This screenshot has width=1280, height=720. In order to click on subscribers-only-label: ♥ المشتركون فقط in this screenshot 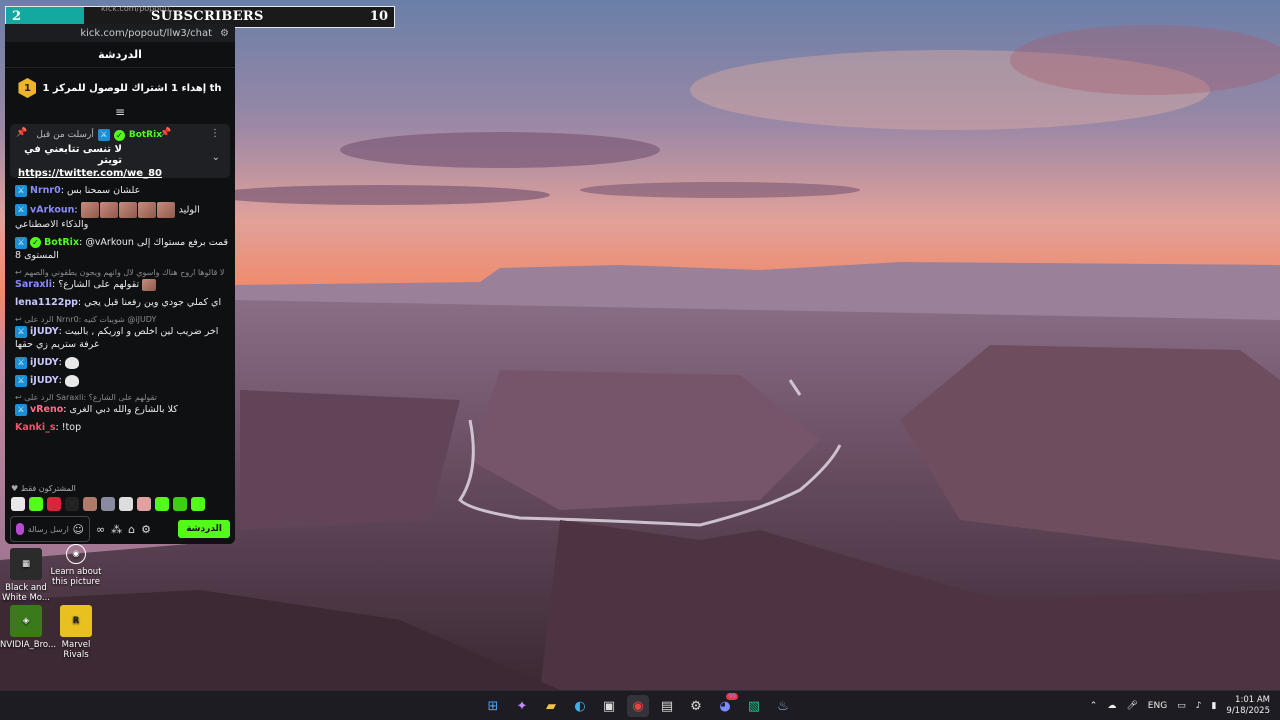, I will do `click(43, 488)`.